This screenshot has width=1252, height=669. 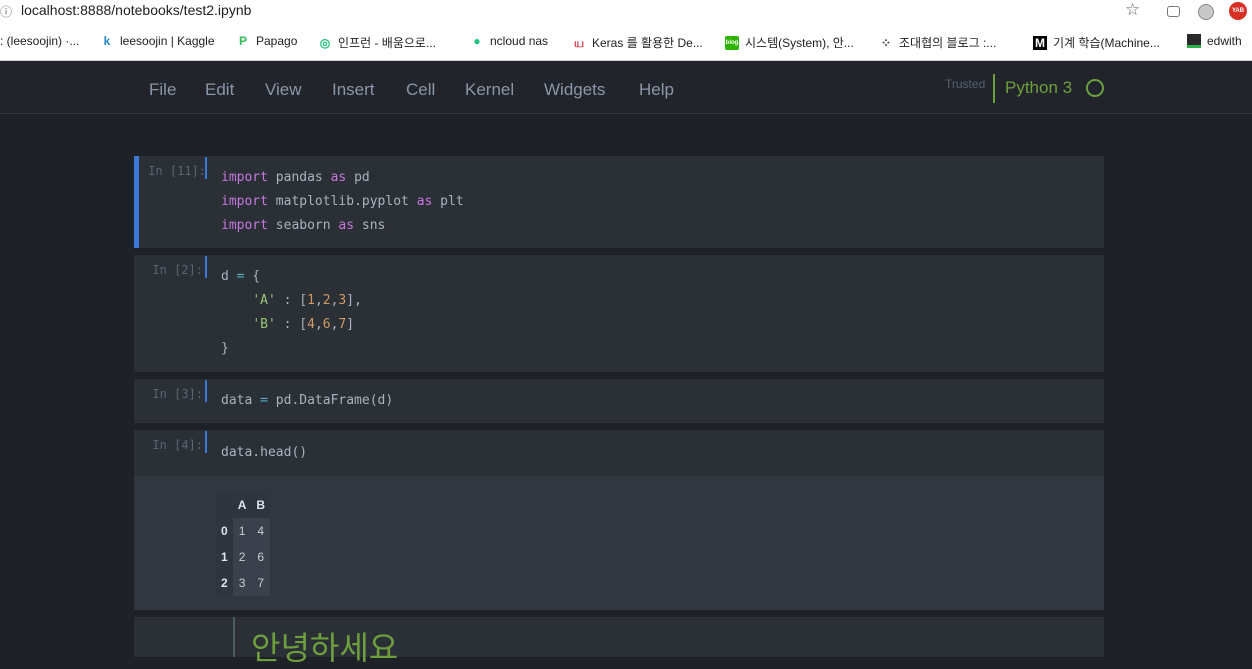 What do you see at coordinates (477, 41) in the screenshot?
I see `ncloud-icon: ●` at bounding box center [477, 41].